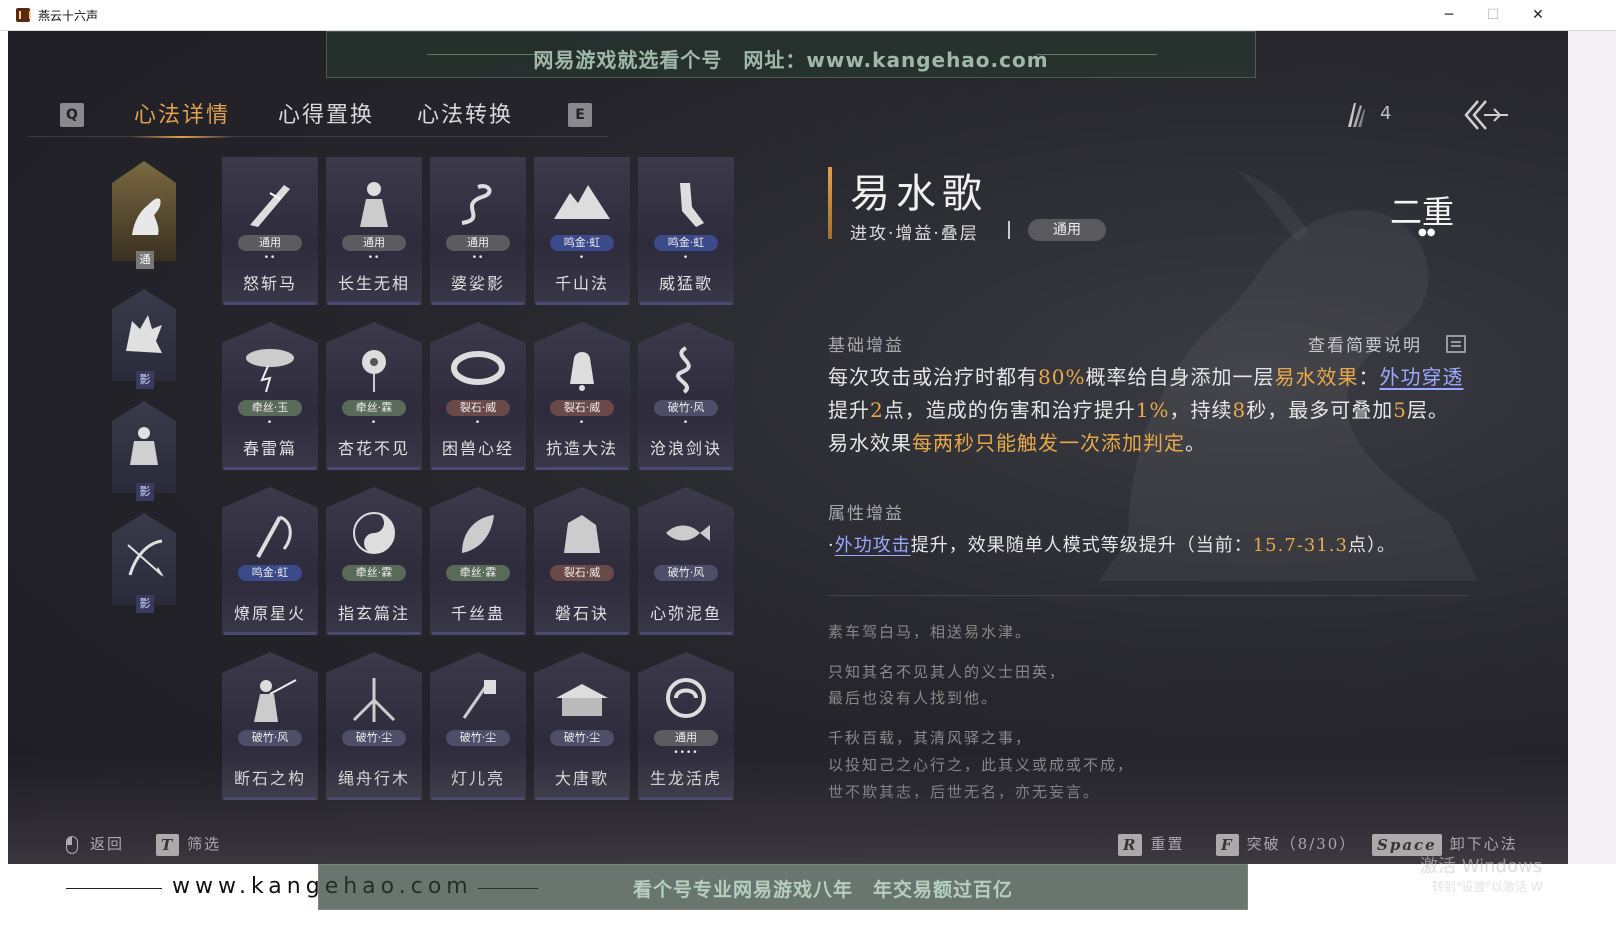 This screenshot has height=939, width=1616. What do you see at coordinates (582, 371) in the screenshot?
I see `bell-icon` at bounding box center [582, 371].